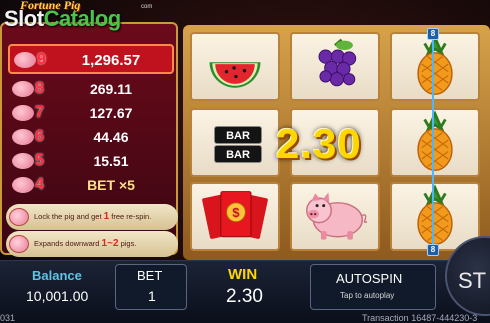 The height and width of the screenshot is (323, 490). I want to click on payout-value: 15.51, so click(111, 161).